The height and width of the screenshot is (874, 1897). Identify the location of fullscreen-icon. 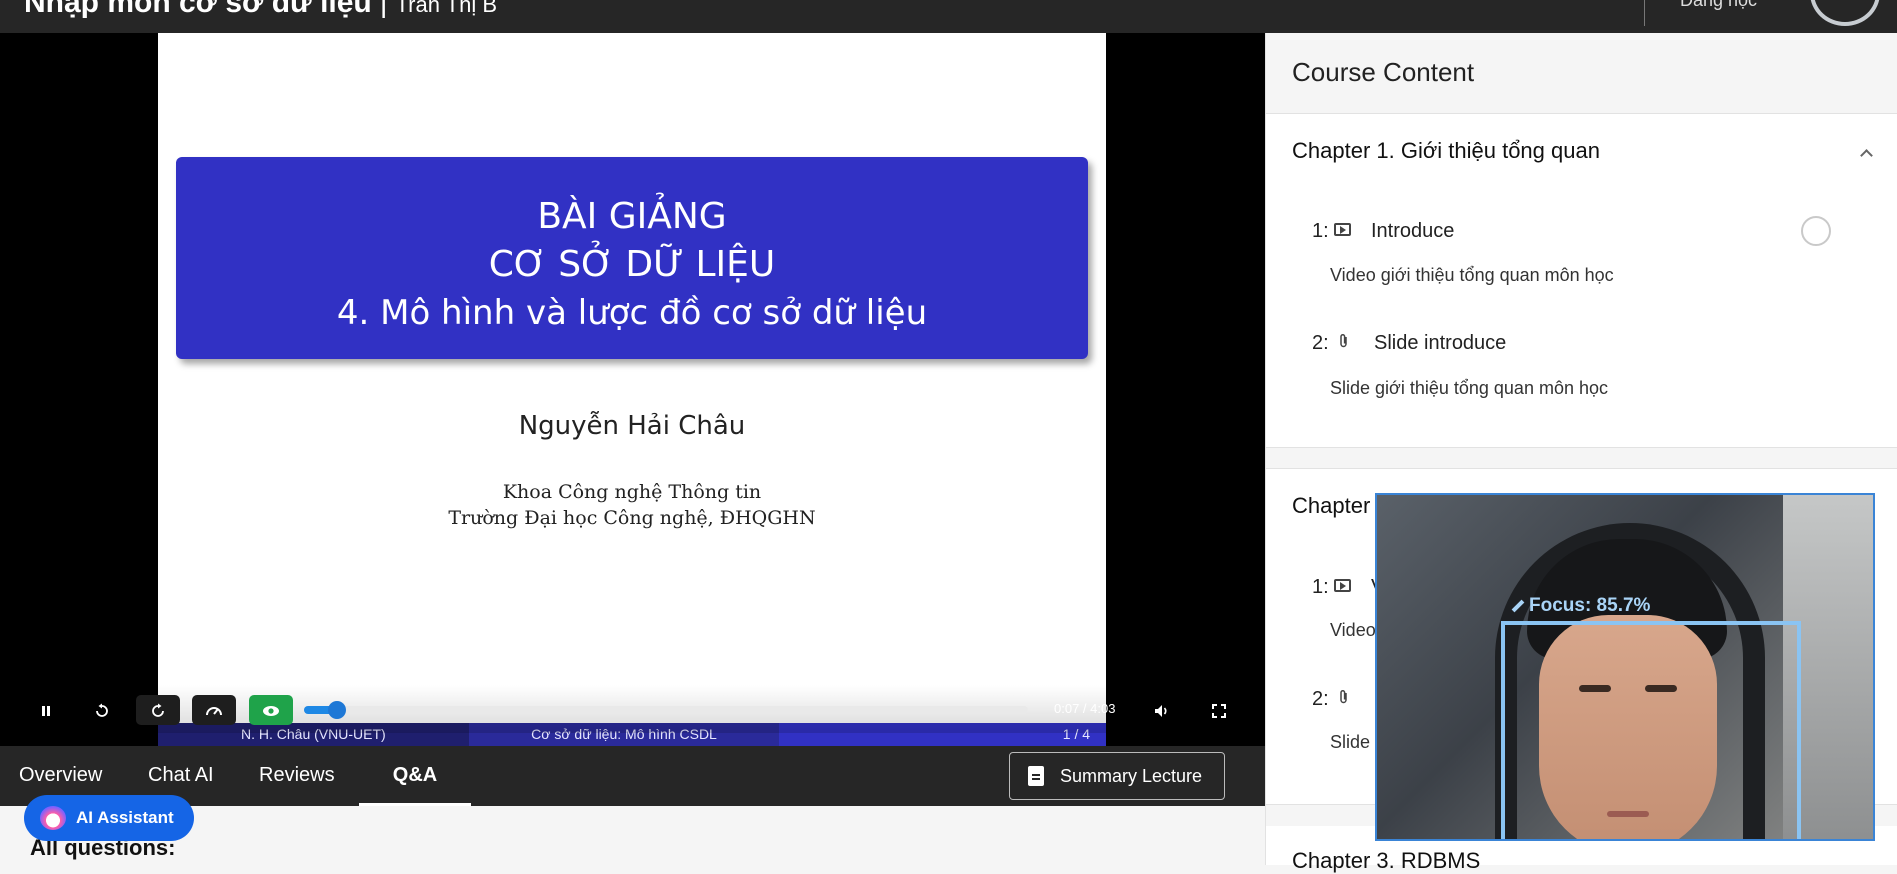
(1219, 711).